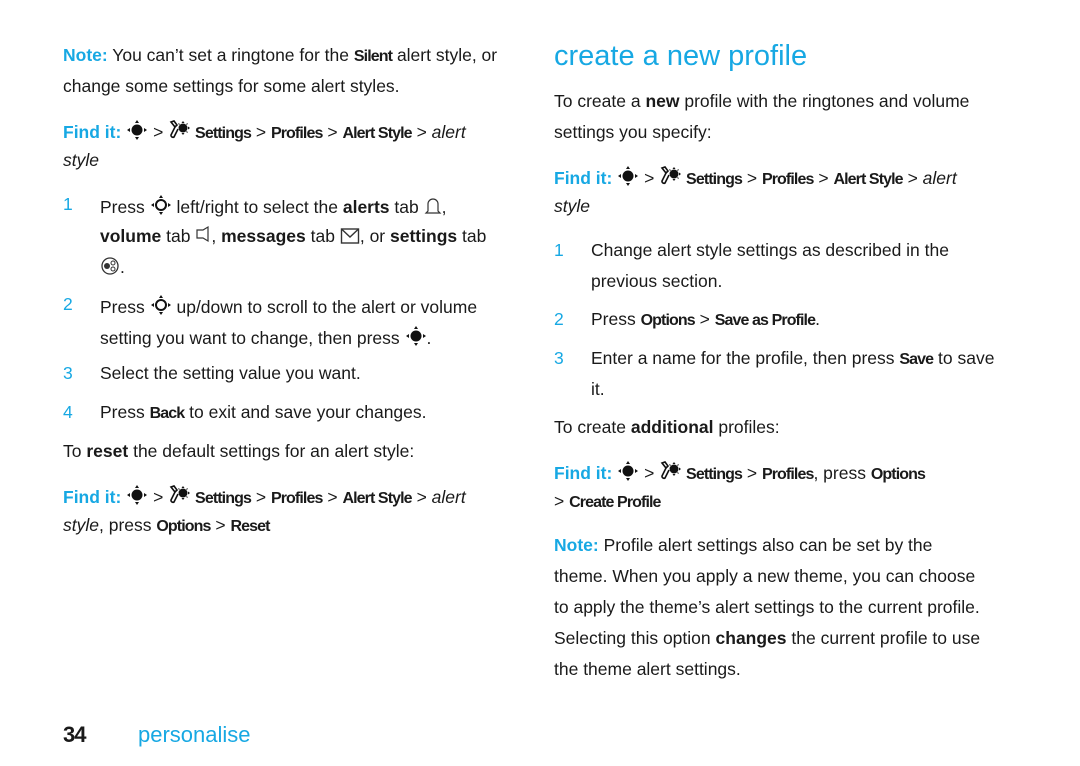 The width and height of the screenshot is (1080, 766). What do you see at coordinates (632, 638) in the screenshot?
I see `note-text: Selecting this option` at bounding box center [632, 638].